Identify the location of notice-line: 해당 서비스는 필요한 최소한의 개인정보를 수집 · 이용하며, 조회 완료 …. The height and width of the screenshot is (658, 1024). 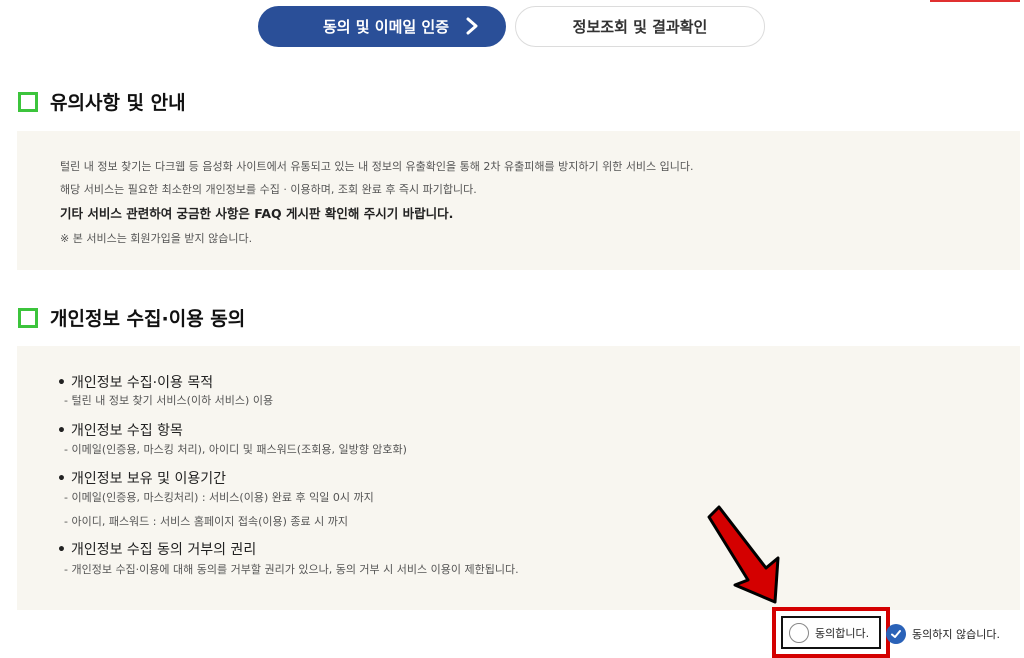
(268, 189).